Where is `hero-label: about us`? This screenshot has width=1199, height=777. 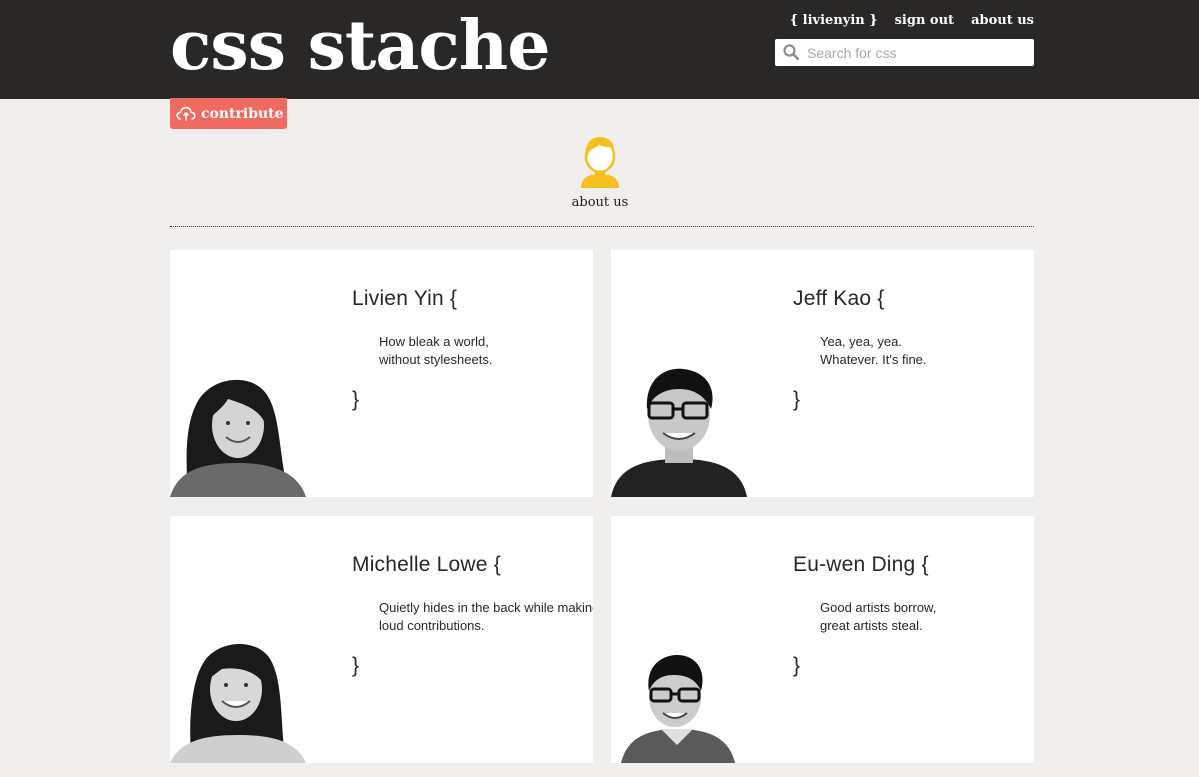
hero-label: about us is located at coordinates (600, 202).